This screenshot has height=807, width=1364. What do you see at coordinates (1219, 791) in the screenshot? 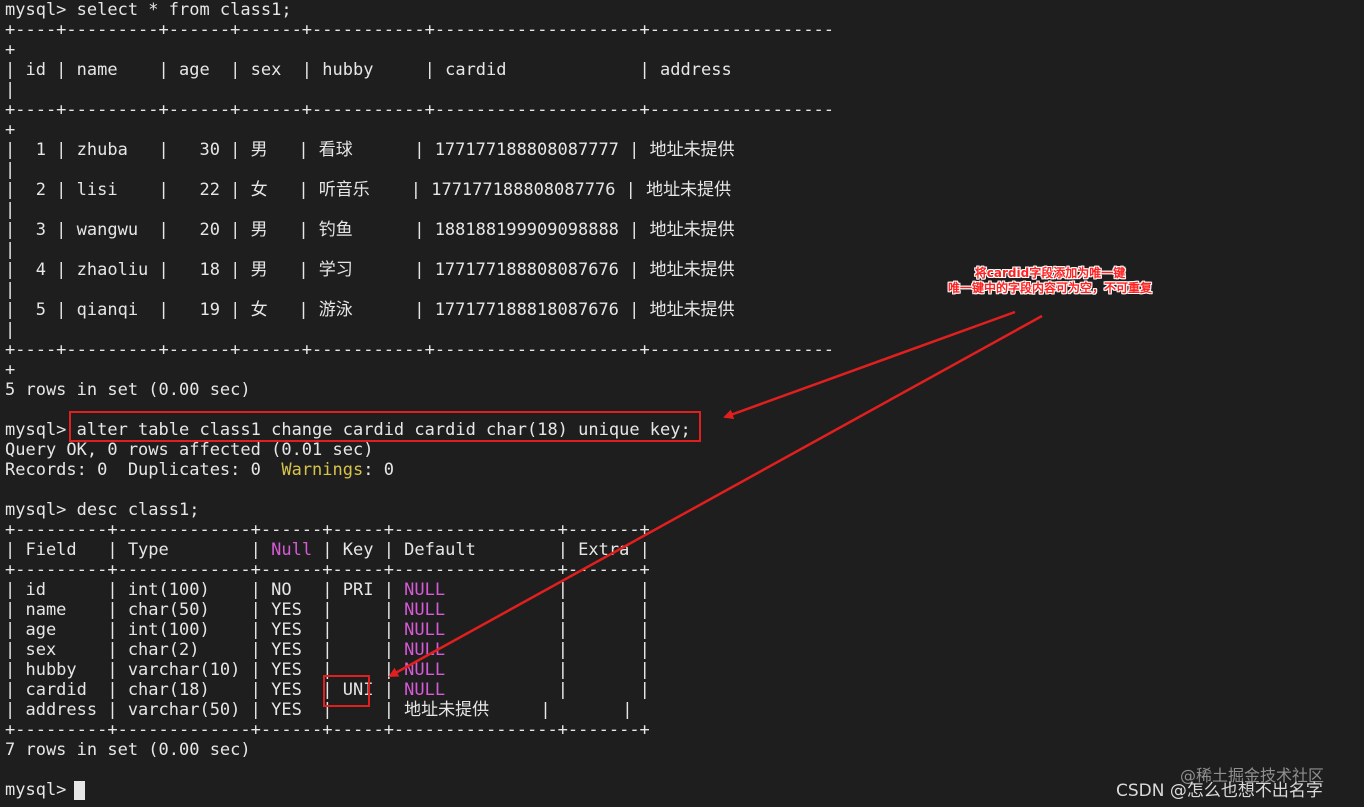
I see `csdn-watermark: CSDN @怎么也想不出名字` at bounding box center [1219, 791].